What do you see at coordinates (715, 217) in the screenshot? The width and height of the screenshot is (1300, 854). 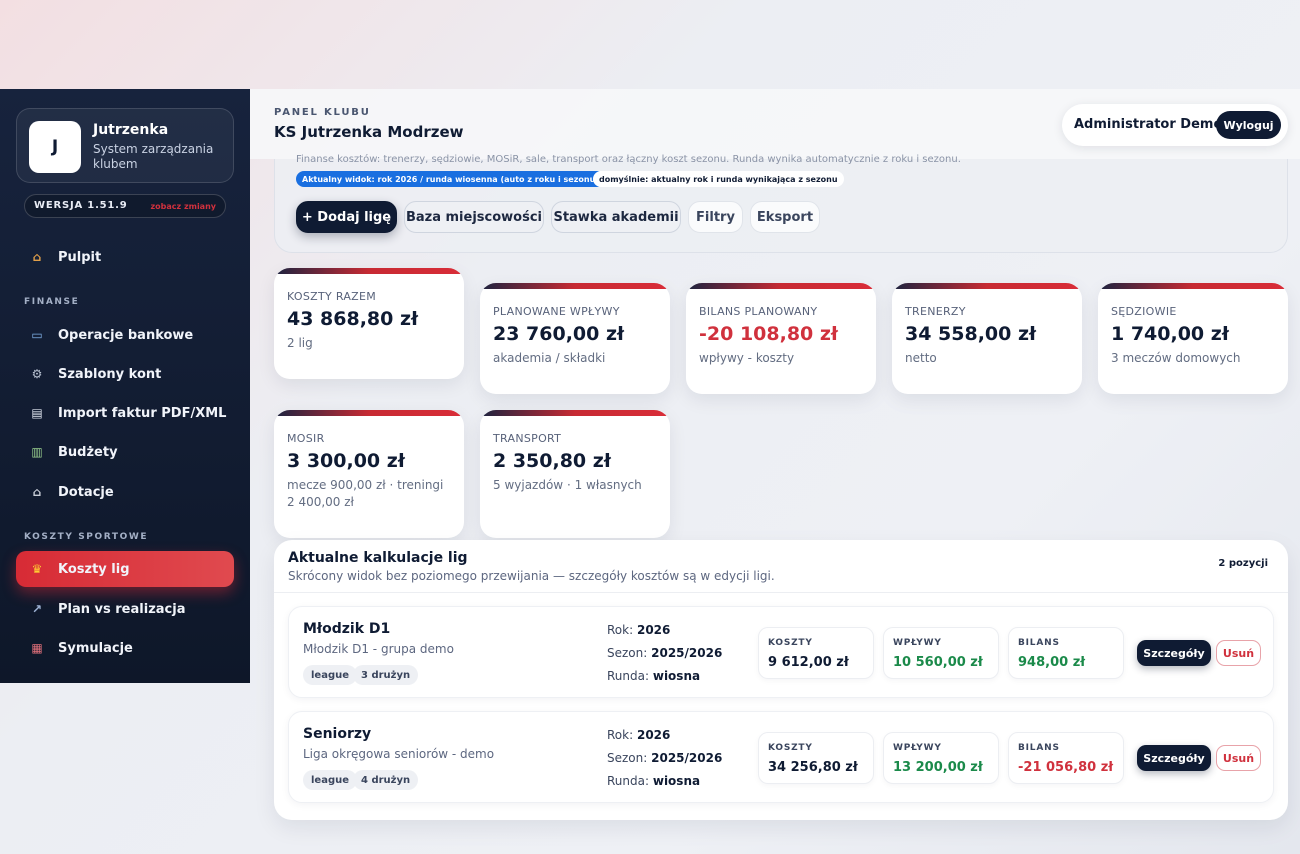 I see `filters-button: Filtry` at bounding box center [715, 217].